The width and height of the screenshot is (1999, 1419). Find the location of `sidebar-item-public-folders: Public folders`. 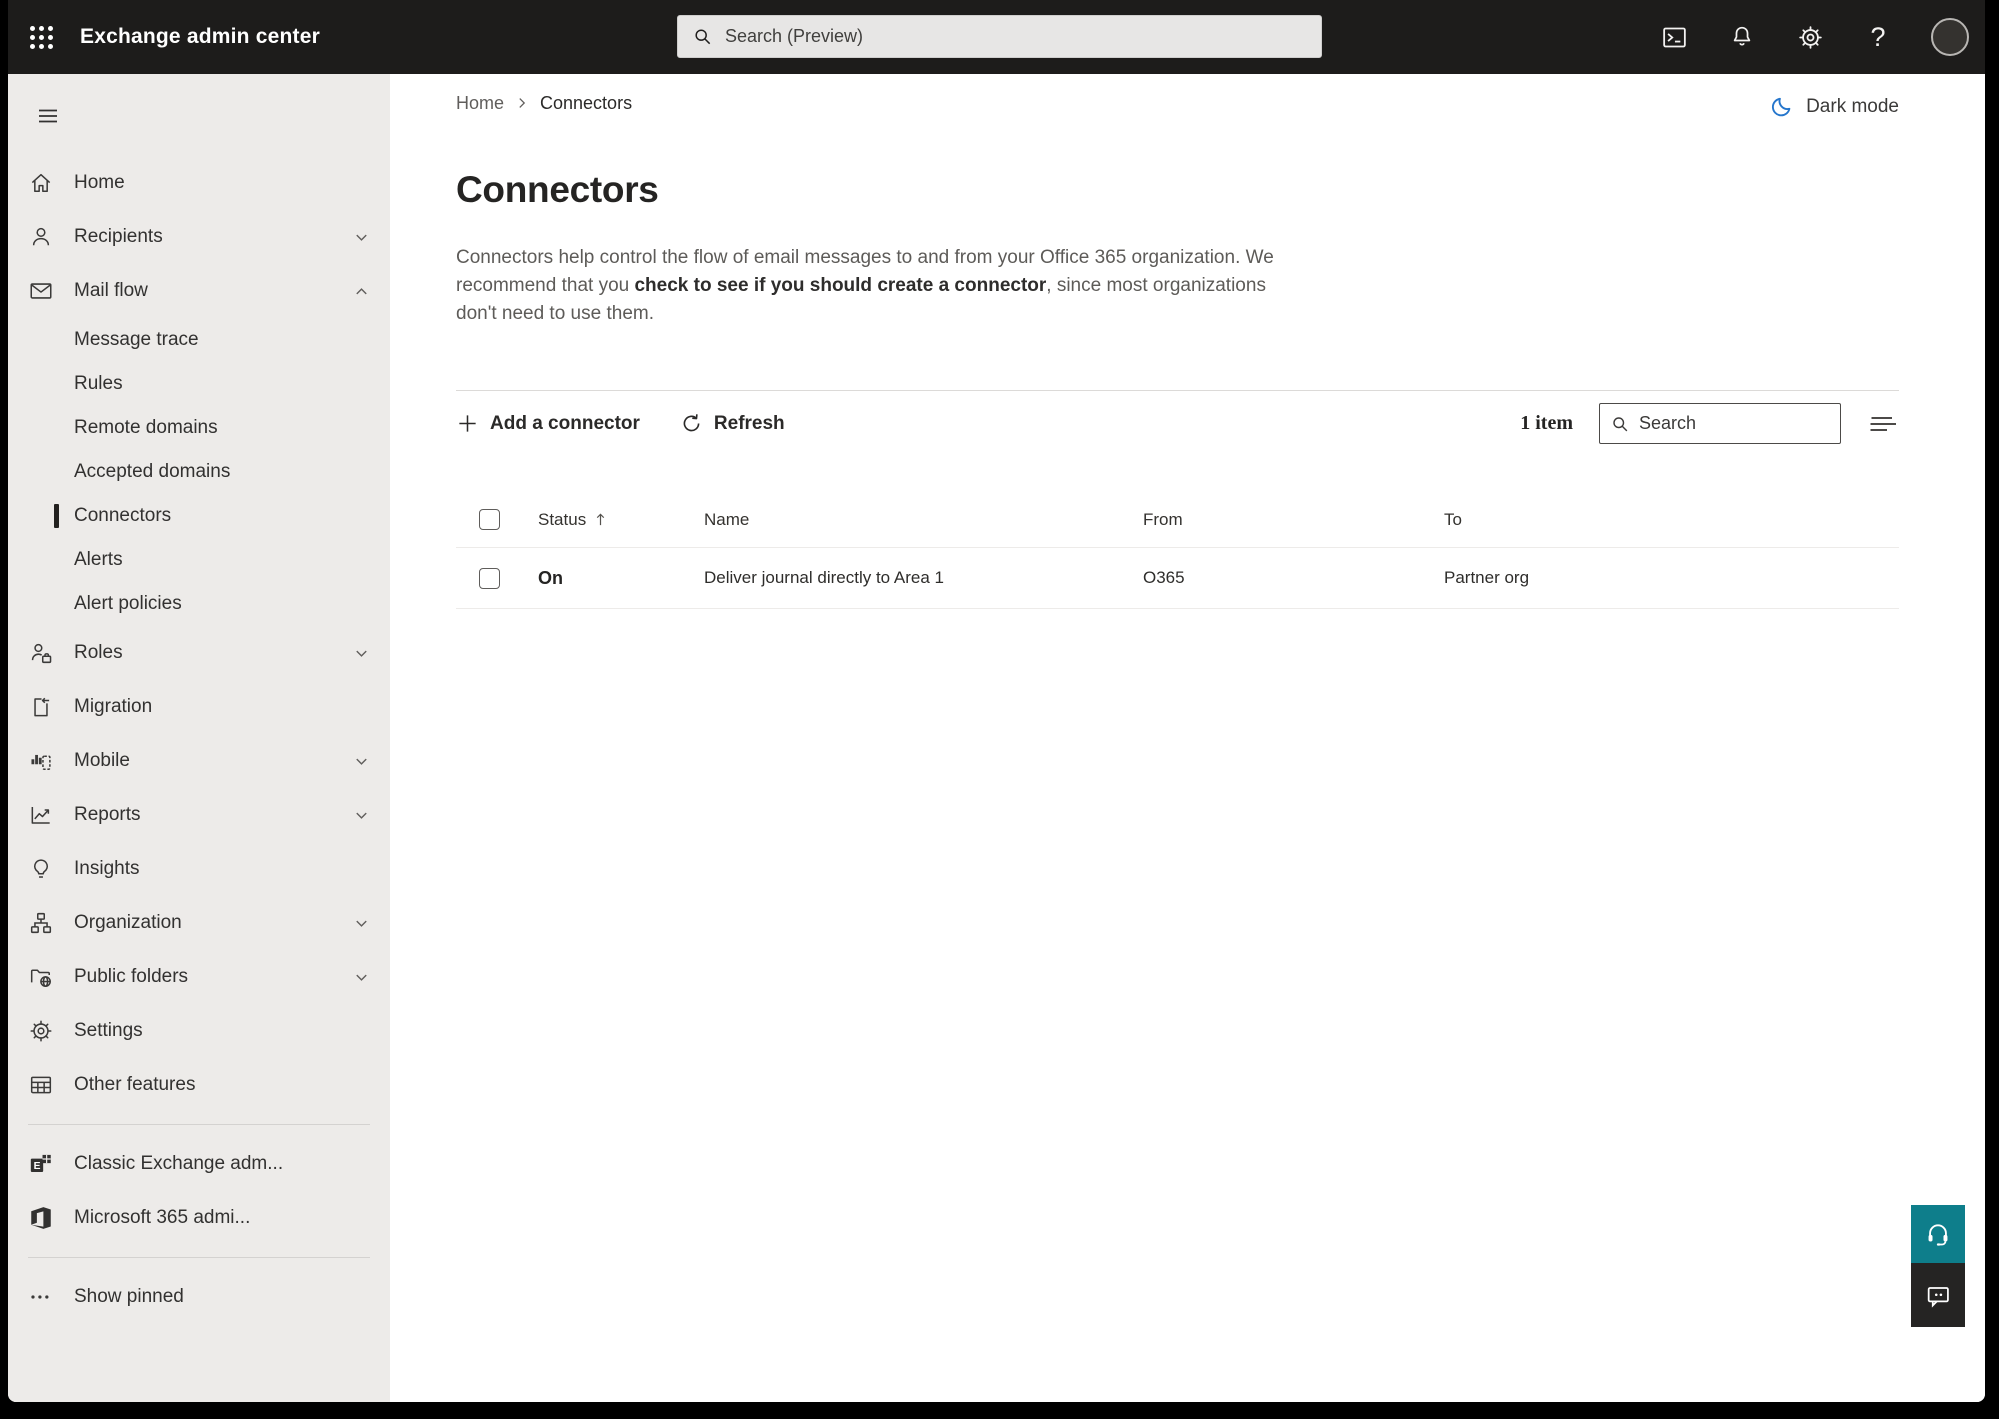

sidebar-item-public-folders: Public folders is located at coordinates (199, 977).